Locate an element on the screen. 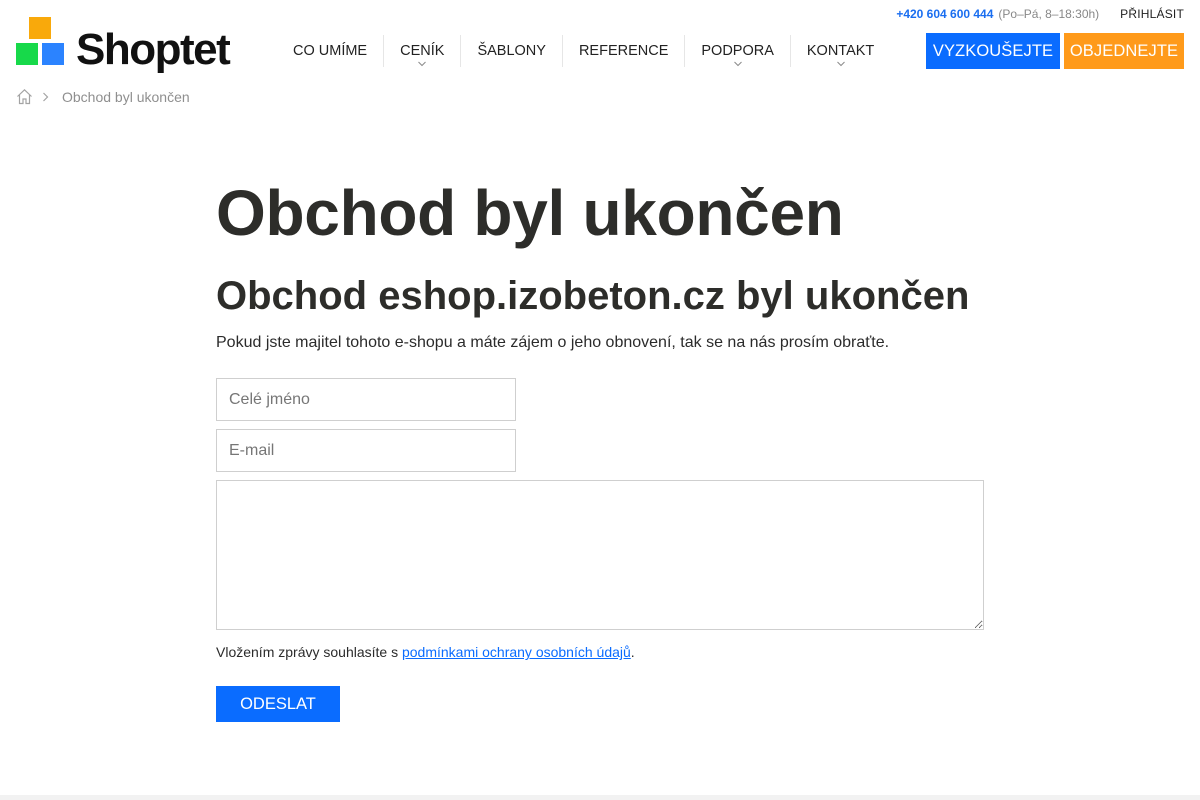 The width and height of the screenshot is (1200, 800). logo-text: Shoptet is located at coordinates (153, 49).